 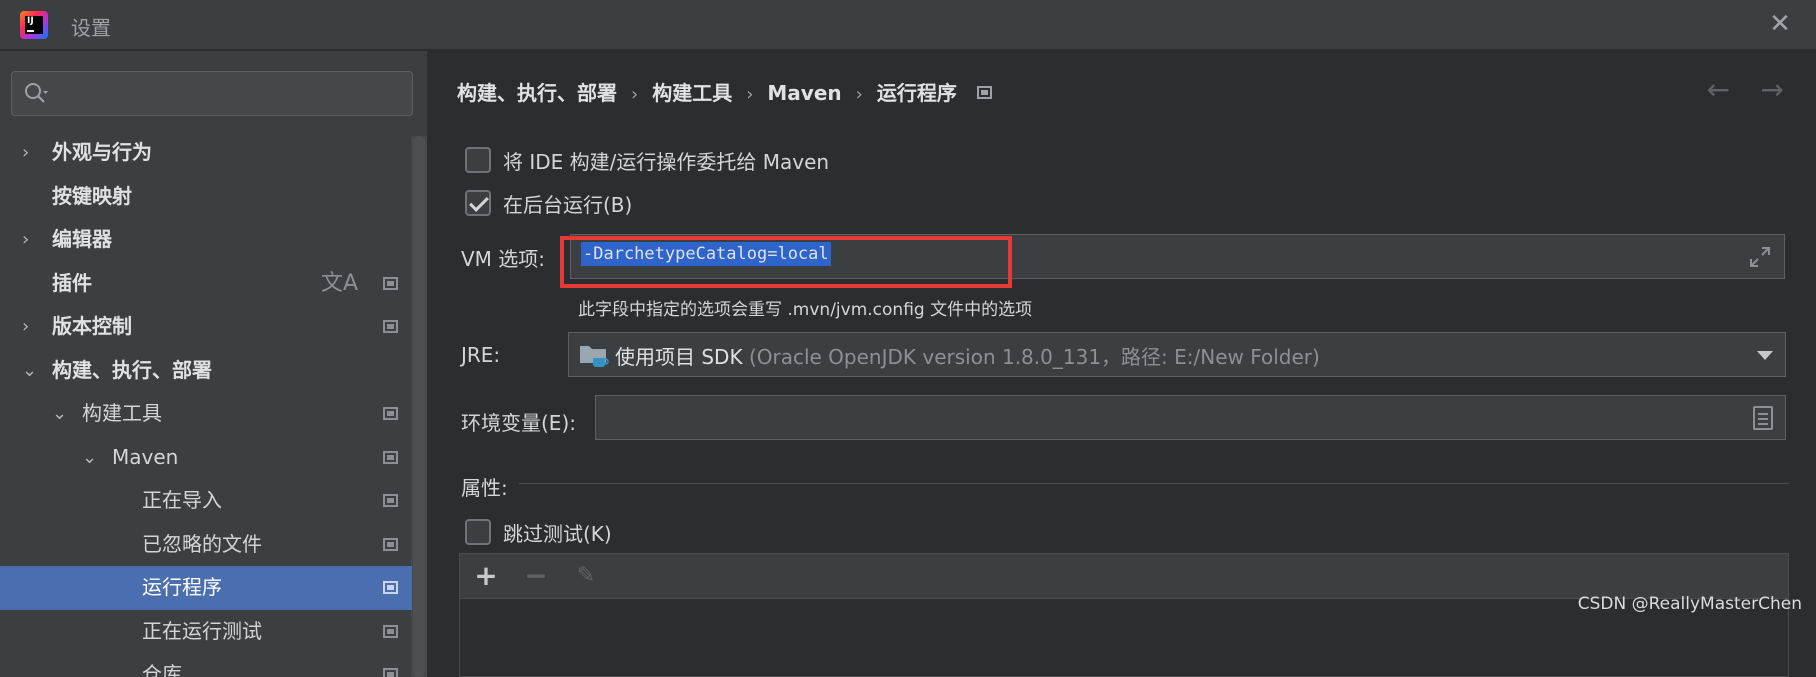 What do you see at coordinates (206, 327) in the screenshot?
I see `sidebar-item-version-control: › 版本控制` at bounding box center [206, 327].